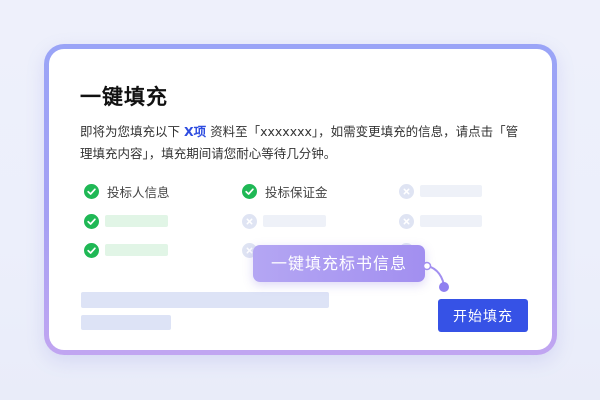  I want to click on checklist-item-label: 投标人信息, so click(138, 192).